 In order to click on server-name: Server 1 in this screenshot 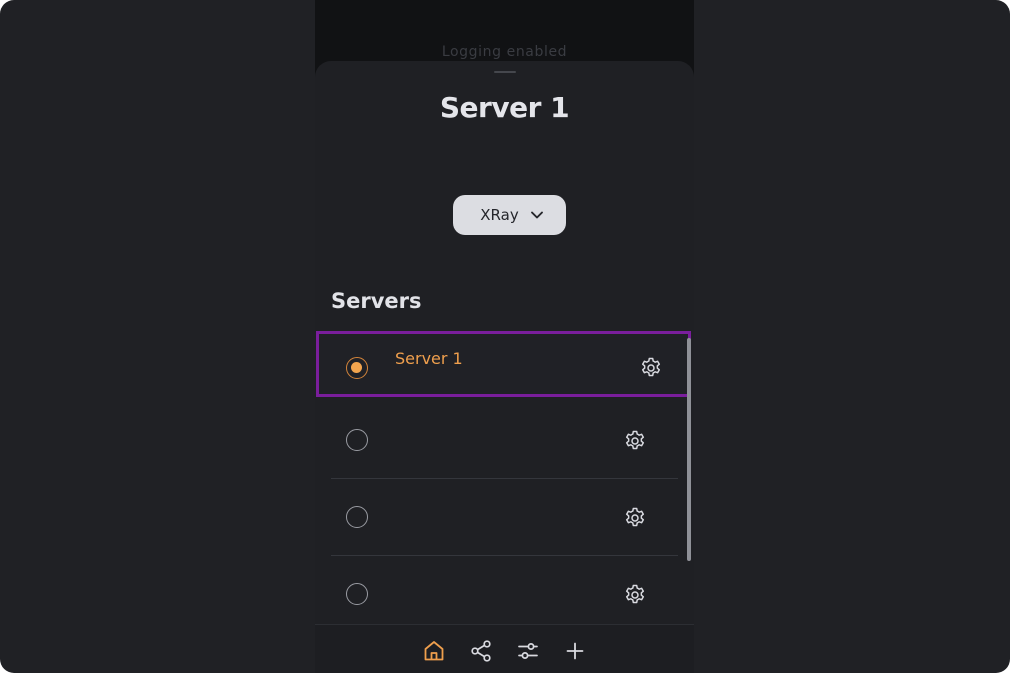, I will do `click(429, 358)`.